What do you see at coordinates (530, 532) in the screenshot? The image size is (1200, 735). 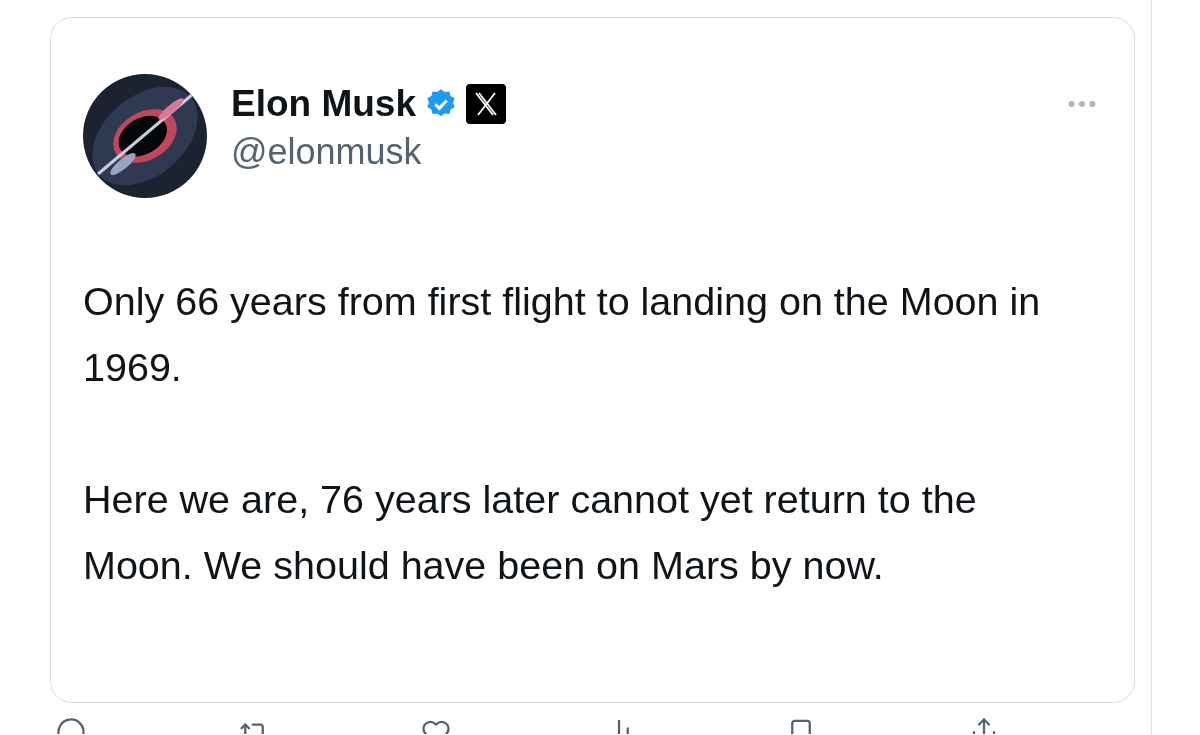 I see `tweet-text: Here we are, 76 years later cannot yet return to the Moon. We should have been on Mars by now.` at bounding box center [530, 532].